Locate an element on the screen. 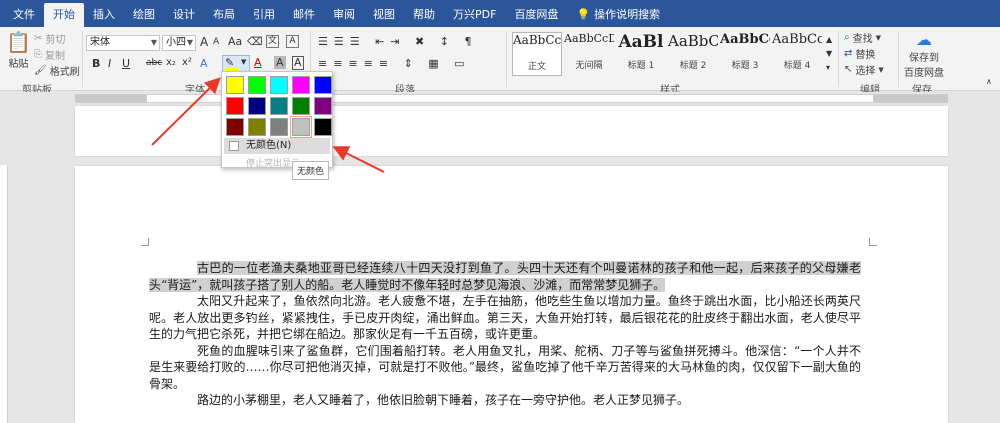 This screenshot has width=1000, height=423. tab-8: 审阅 is located at coordinates (344, 15).